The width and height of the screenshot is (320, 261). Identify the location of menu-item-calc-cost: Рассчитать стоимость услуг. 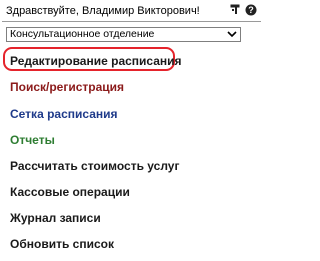
(94, 166).